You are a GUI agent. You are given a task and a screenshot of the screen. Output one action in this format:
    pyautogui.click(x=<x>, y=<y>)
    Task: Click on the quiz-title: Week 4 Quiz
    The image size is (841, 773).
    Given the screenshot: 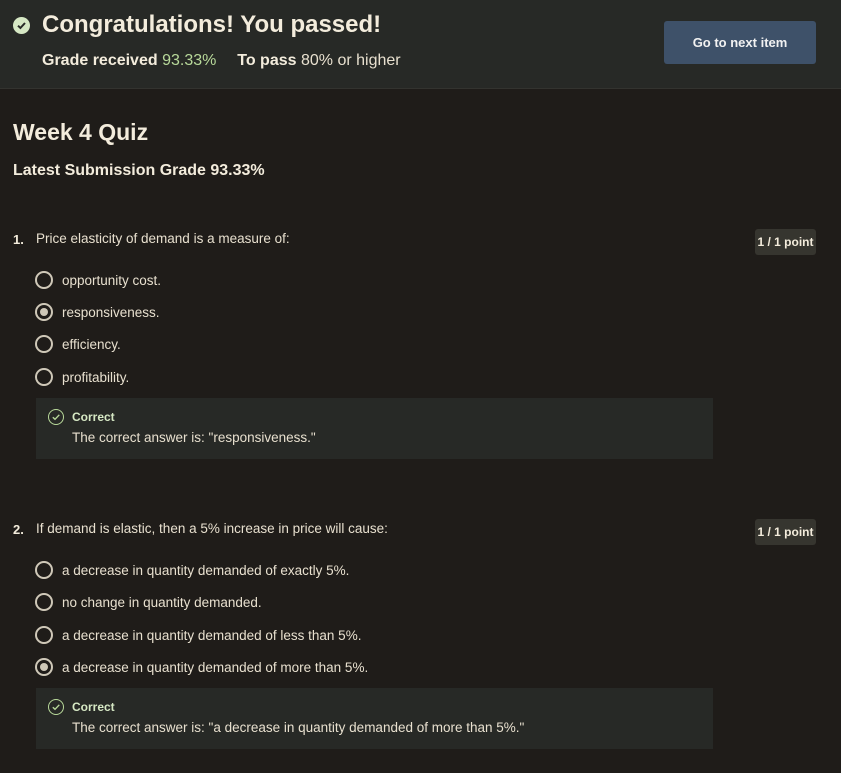 What is the action you would take?
    pyautogui.click(x=81, y=132)
    